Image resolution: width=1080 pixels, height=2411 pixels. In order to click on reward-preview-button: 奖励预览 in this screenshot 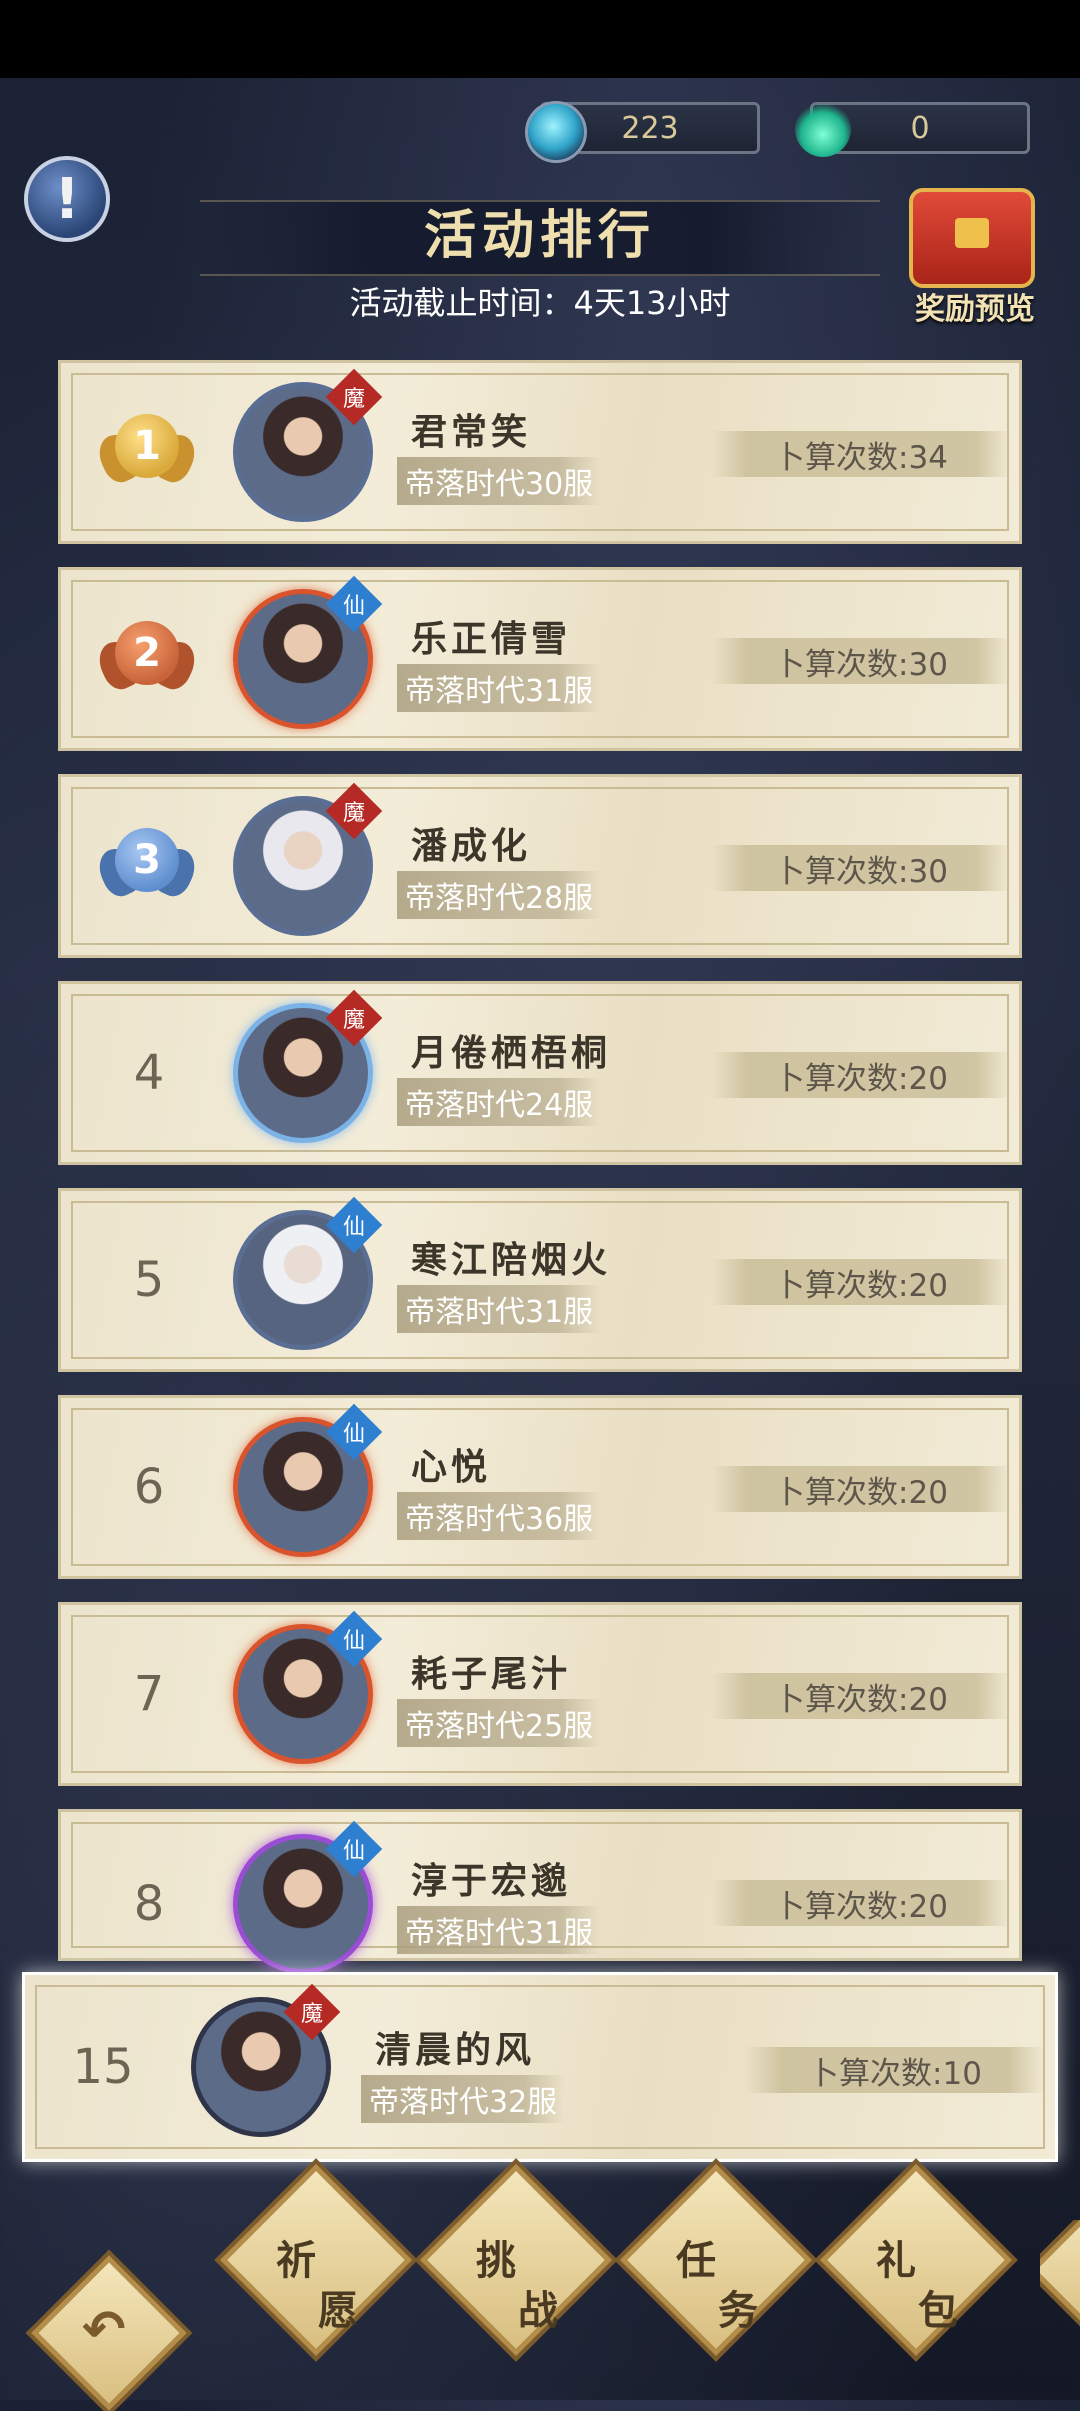, I will do `click(975, 253)`.